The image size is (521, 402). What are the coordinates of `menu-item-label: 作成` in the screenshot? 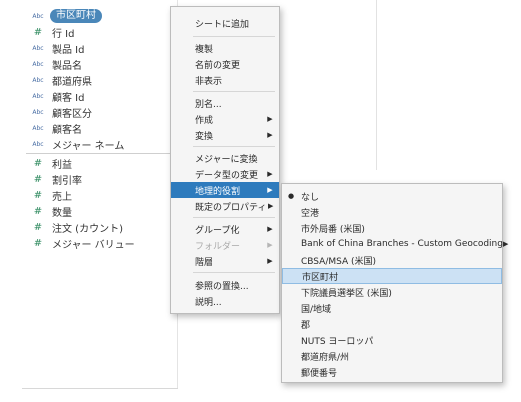 It's located at (204, 120).